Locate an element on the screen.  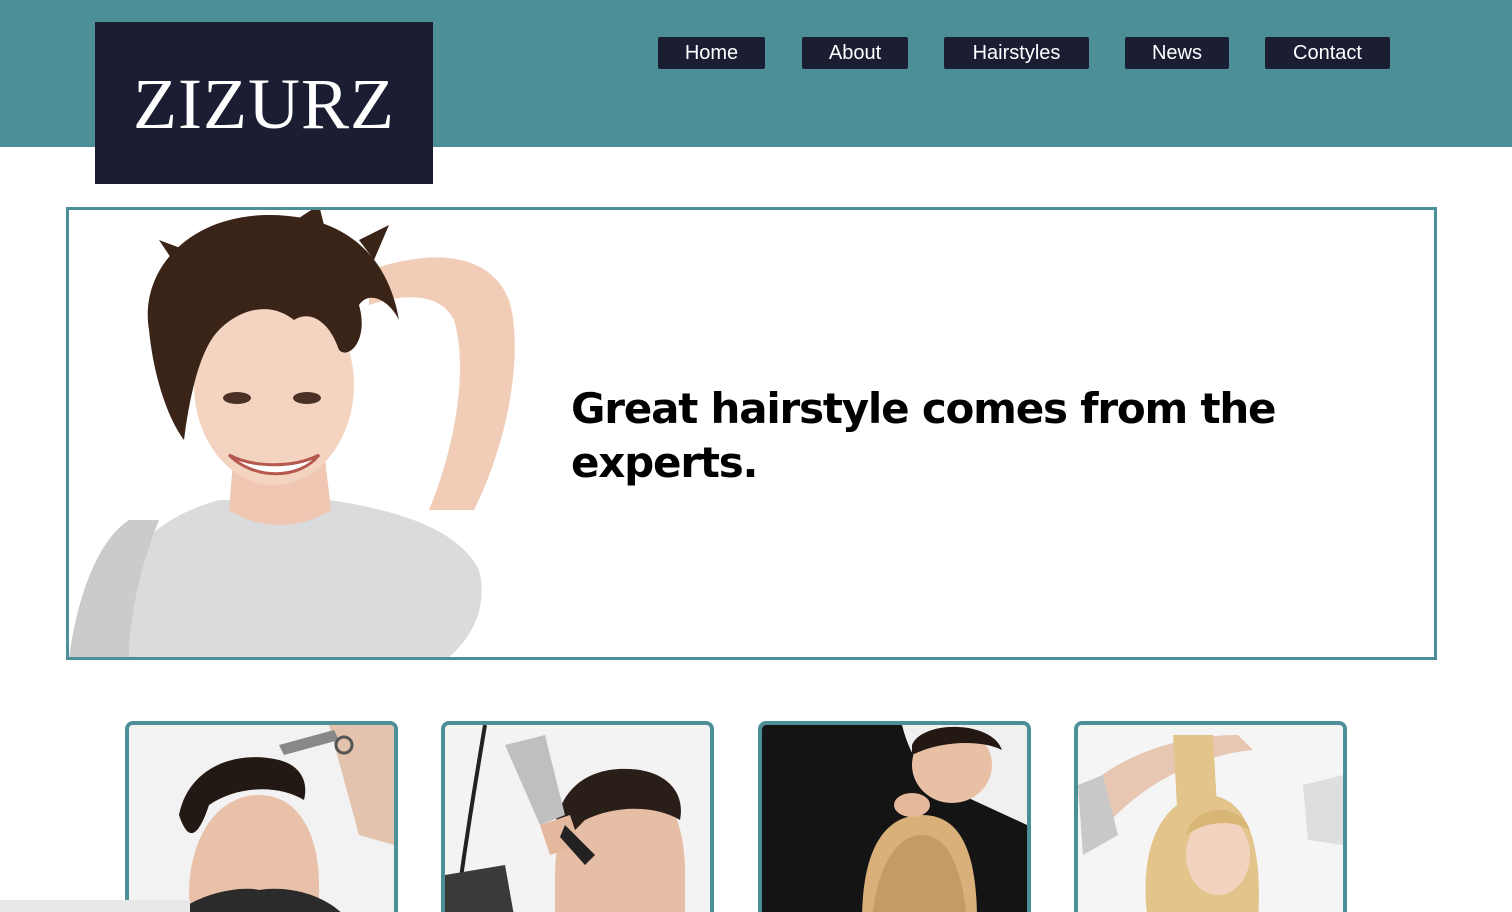
blonde-hair-styling-photo-icon is located at coordinates (1210, 818).